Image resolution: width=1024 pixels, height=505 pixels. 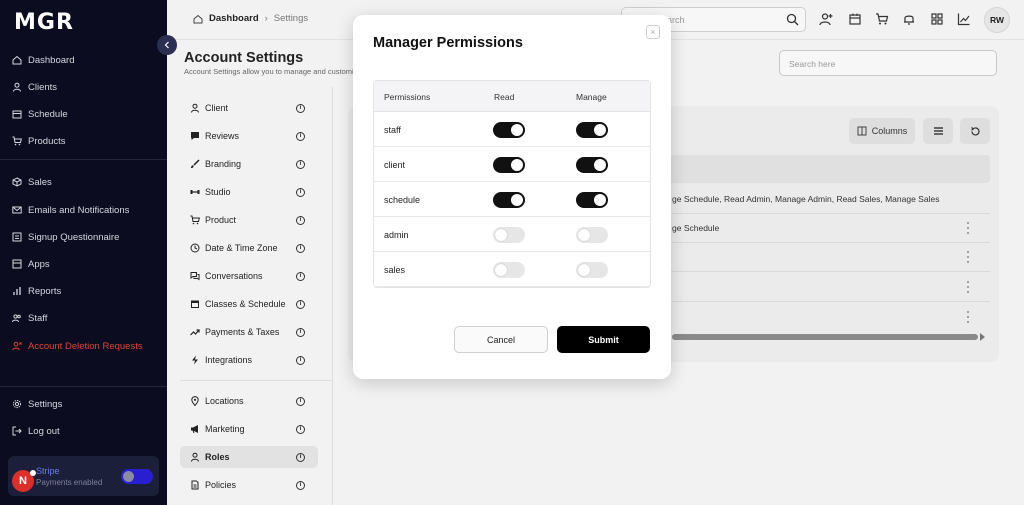 What do you see at coordinates (592, 130) in the screenshot?
I see `manage-toggle-staff` at bounding box center [592, 130].